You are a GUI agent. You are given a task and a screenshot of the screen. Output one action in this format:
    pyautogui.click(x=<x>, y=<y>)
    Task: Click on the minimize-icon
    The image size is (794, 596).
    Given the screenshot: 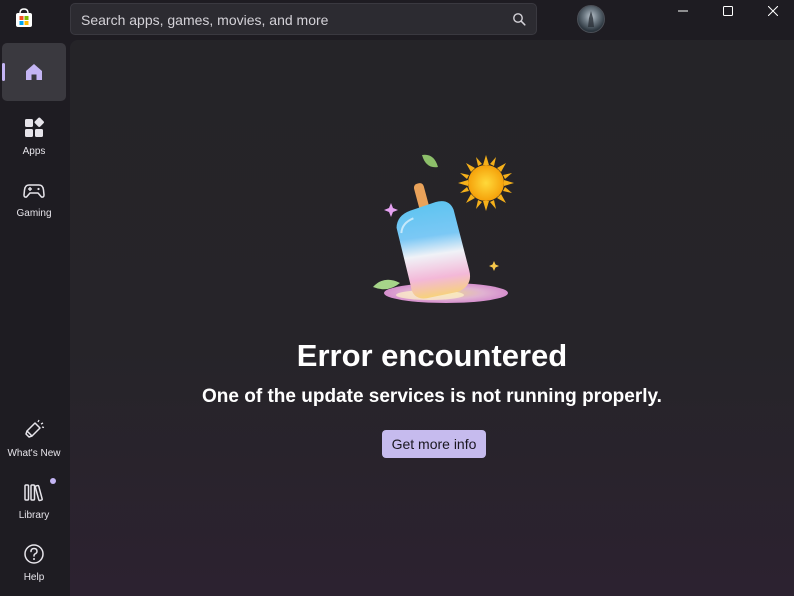 What is the action you would take?
    pyautogui.click(x=683, y=11)
    